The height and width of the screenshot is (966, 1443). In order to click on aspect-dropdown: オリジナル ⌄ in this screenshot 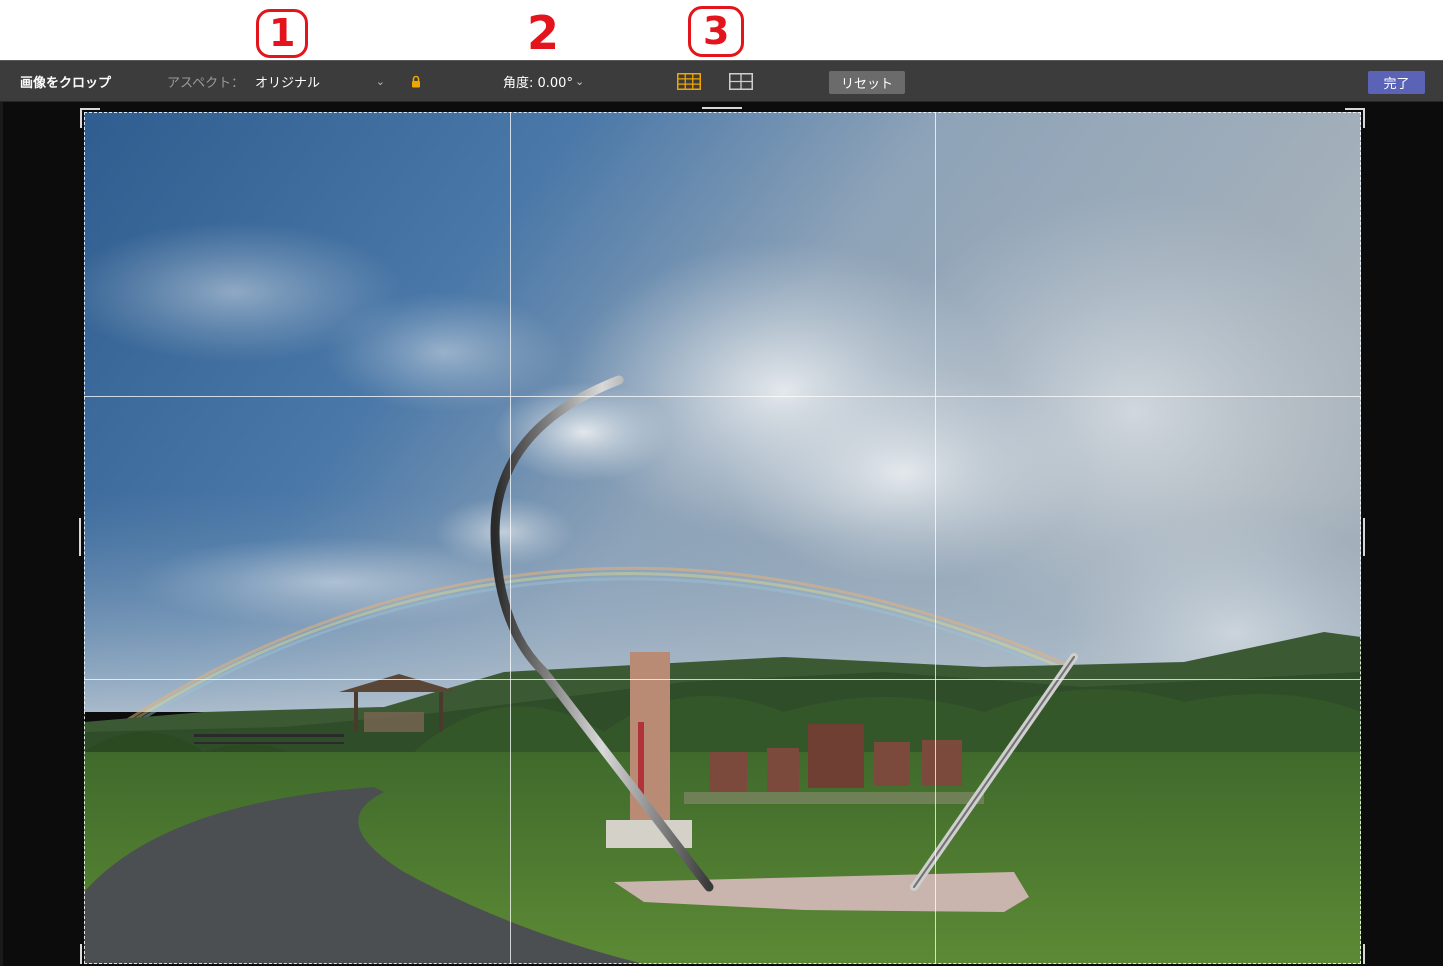, I will do `click(320, 81)`.